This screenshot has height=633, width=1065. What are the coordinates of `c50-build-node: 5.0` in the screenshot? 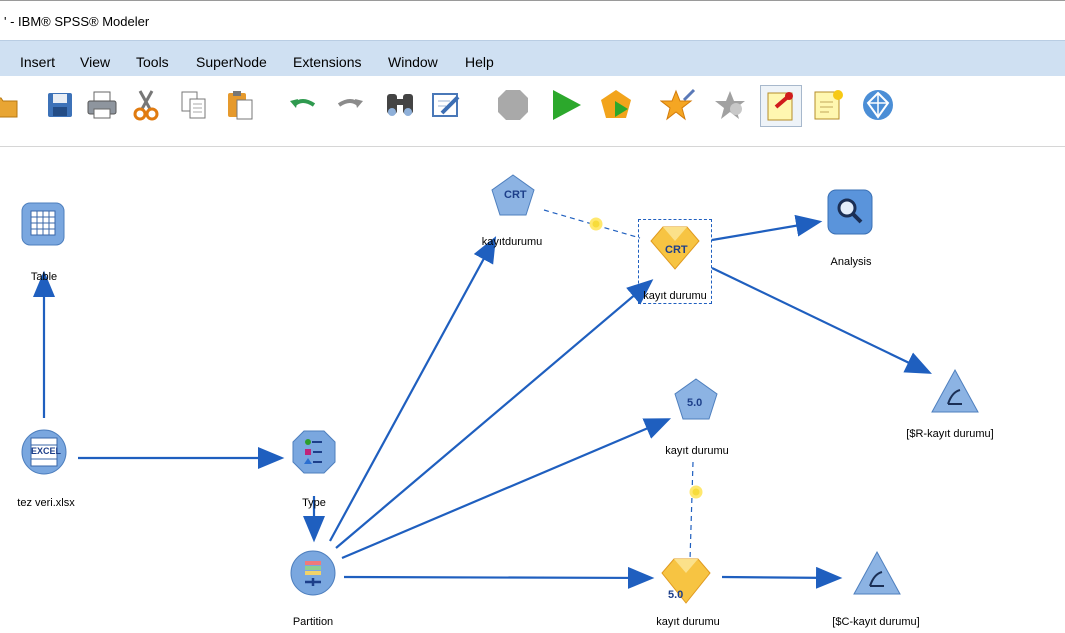 It's located at (699, 403).